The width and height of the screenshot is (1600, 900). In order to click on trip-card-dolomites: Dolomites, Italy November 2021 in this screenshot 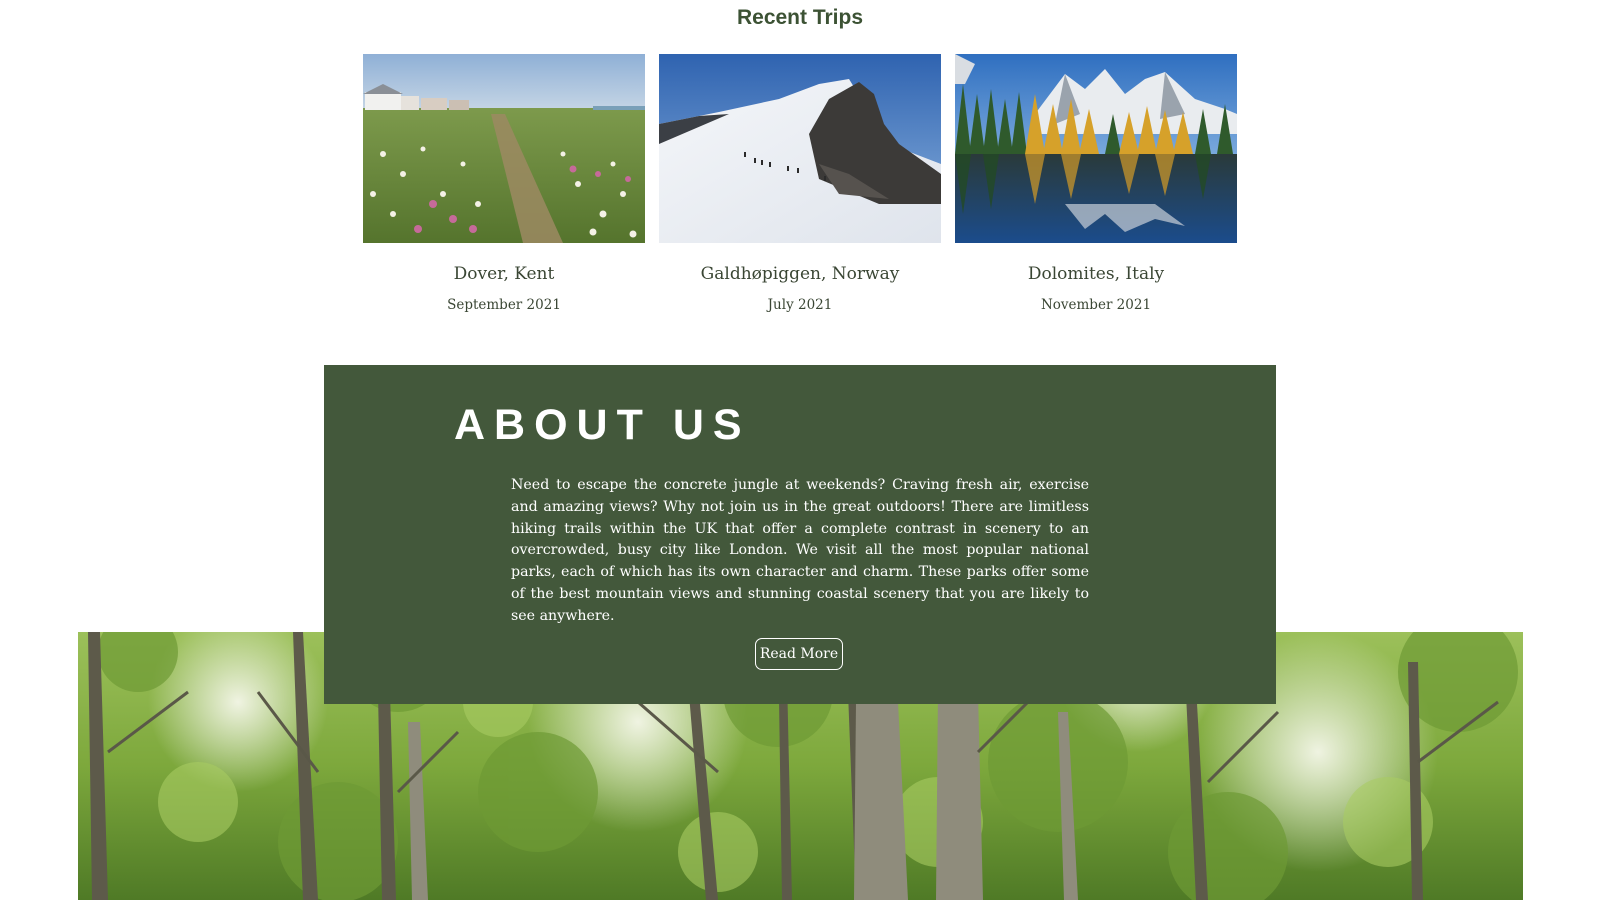, I will do `click(1096, 184)`.